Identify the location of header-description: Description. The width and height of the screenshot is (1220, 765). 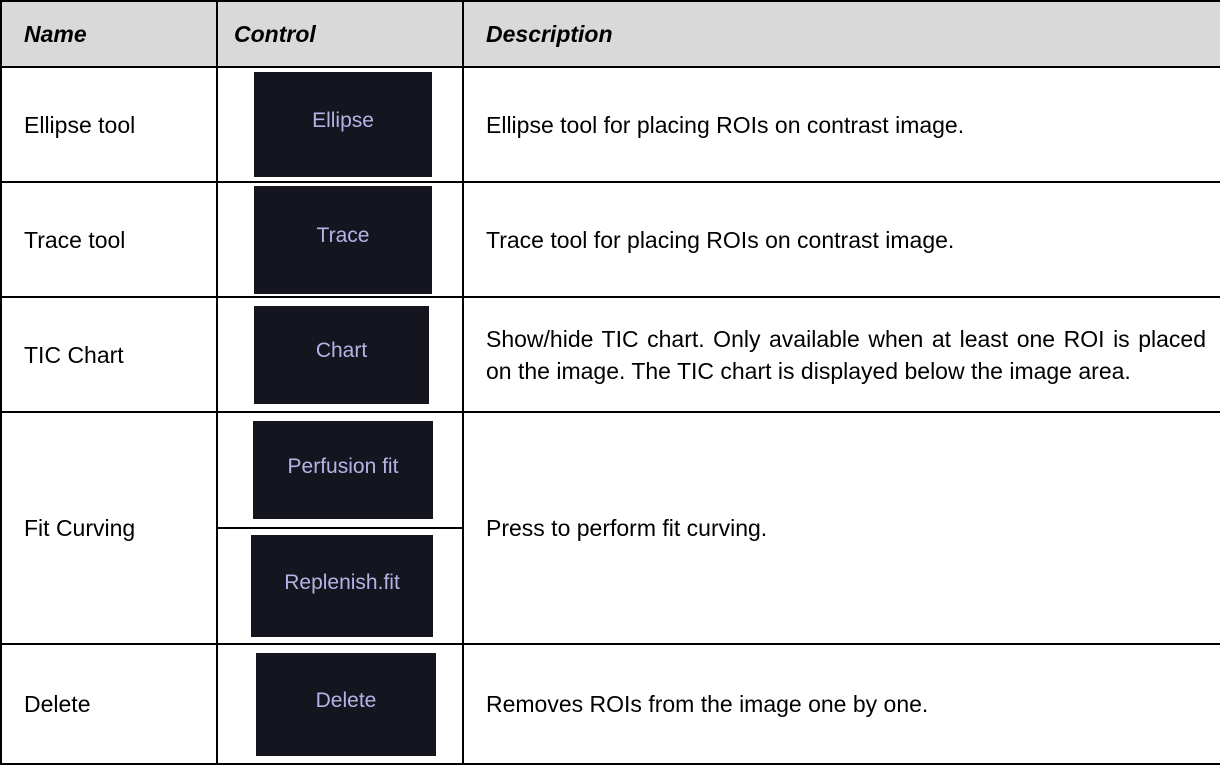
(841, 34).